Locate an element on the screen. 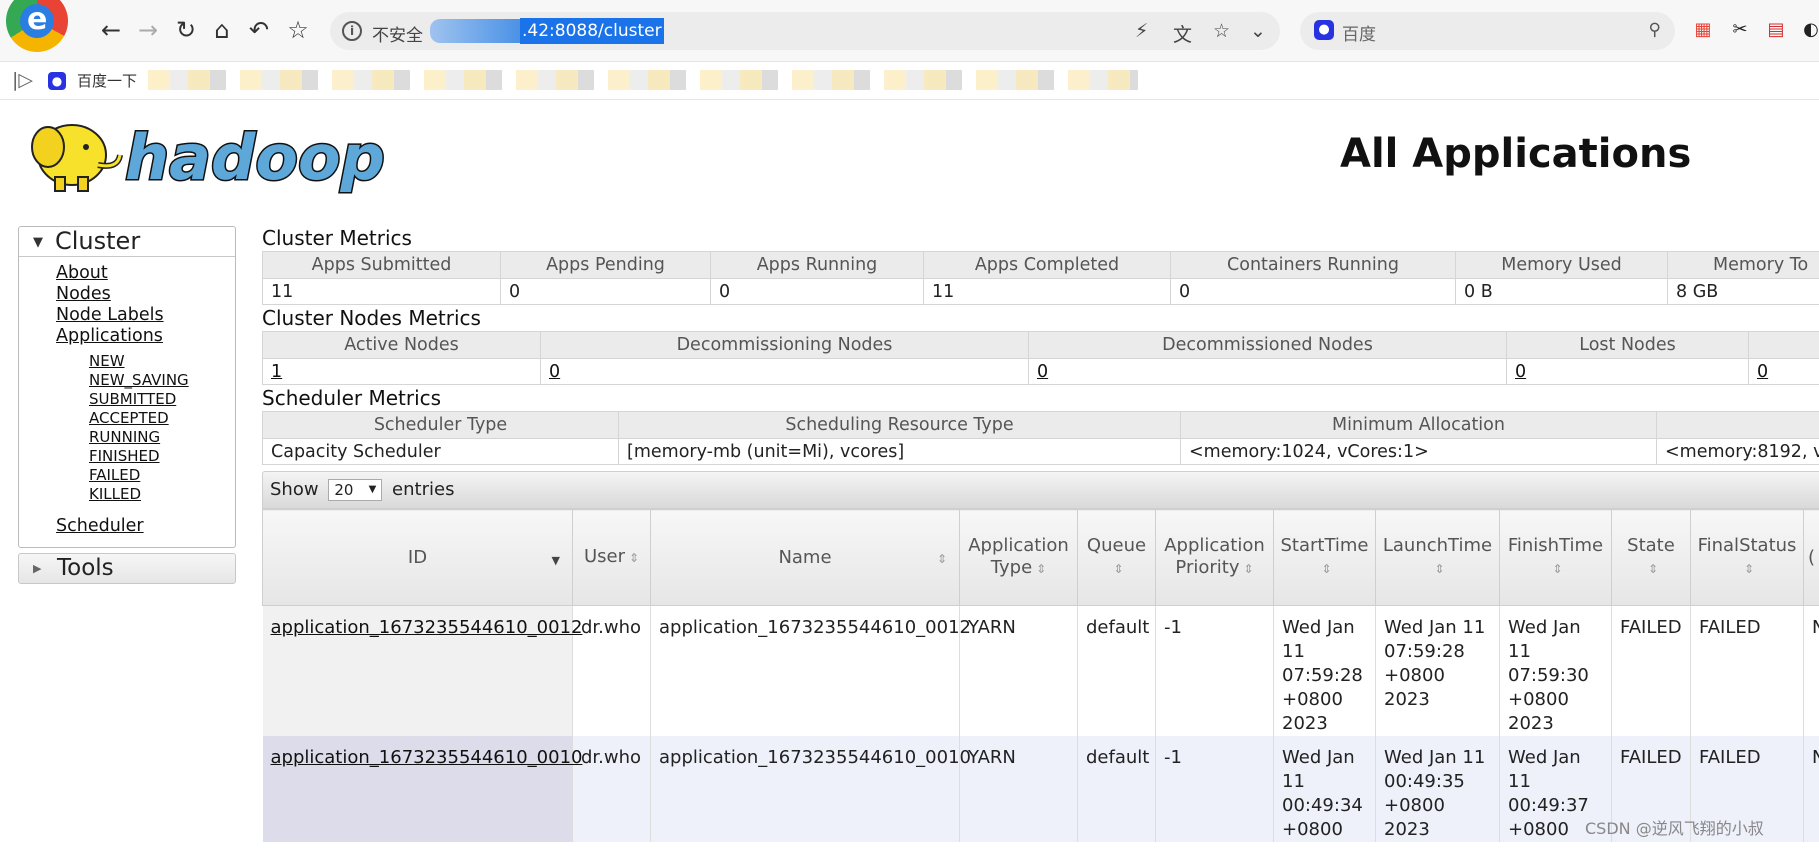 This screenshot has width=1819, height=856. browser-logo-icon: e is located at coordinates (37, 26).